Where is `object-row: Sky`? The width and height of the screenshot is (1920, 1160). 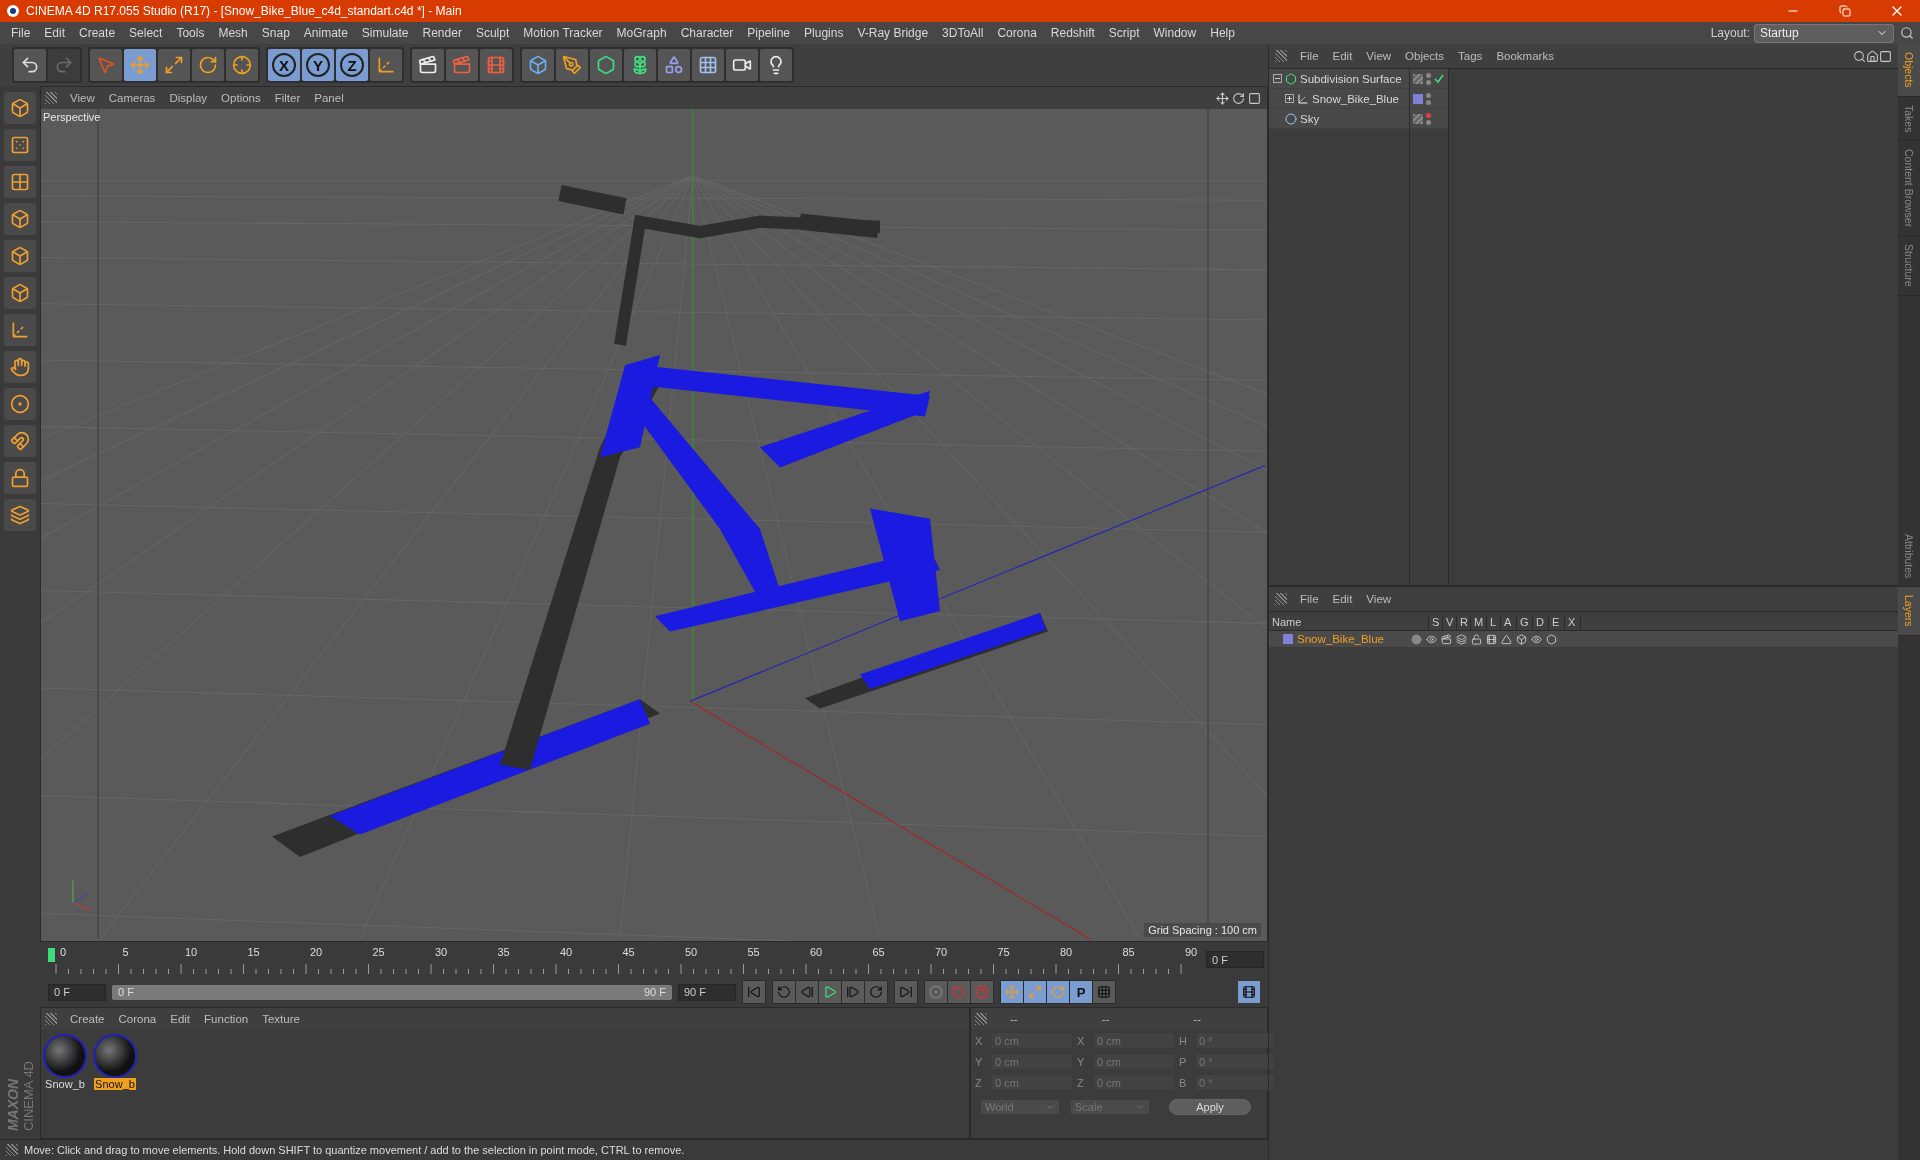 object-row: Sky is located at coordinates (1339, 119).